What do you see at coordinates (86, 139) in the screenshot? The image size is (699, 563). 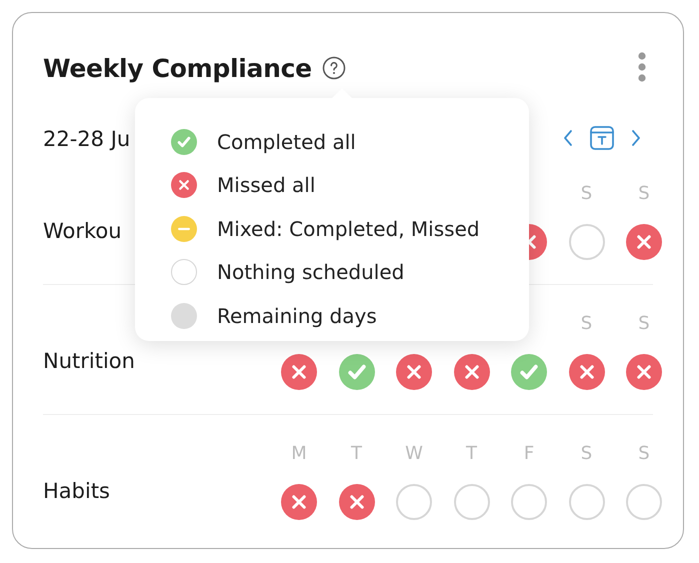 I see `date-range: 22-28 Ju` at bounding box center [86, 139].